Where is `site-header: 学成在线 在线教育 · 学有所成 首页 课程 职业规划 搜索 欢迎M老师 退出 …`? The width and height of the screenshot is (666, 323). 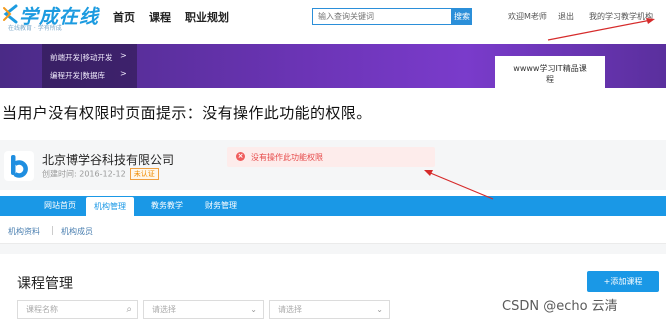 site-header: 学成在线 在线教育 · 学有所成 首页 课程 职业规划 搜索 欢迎M老师 退出 … is located at coordinates (333, 18).